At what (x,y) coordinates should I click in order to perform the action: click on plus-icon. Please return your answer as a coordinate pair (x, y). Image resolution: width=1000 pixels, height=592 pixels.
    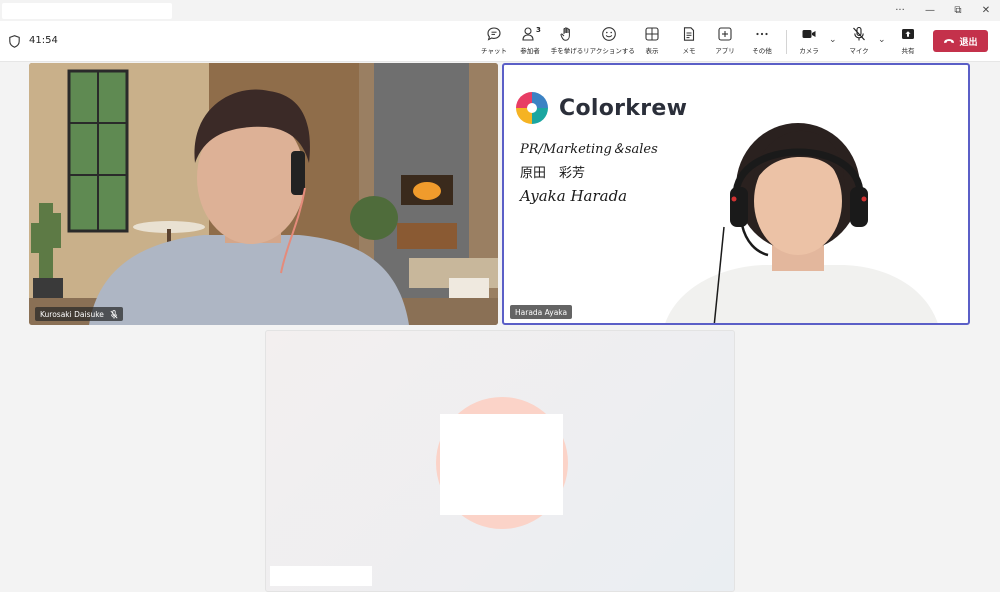
    Looking at the image, I should click on (725, 34).